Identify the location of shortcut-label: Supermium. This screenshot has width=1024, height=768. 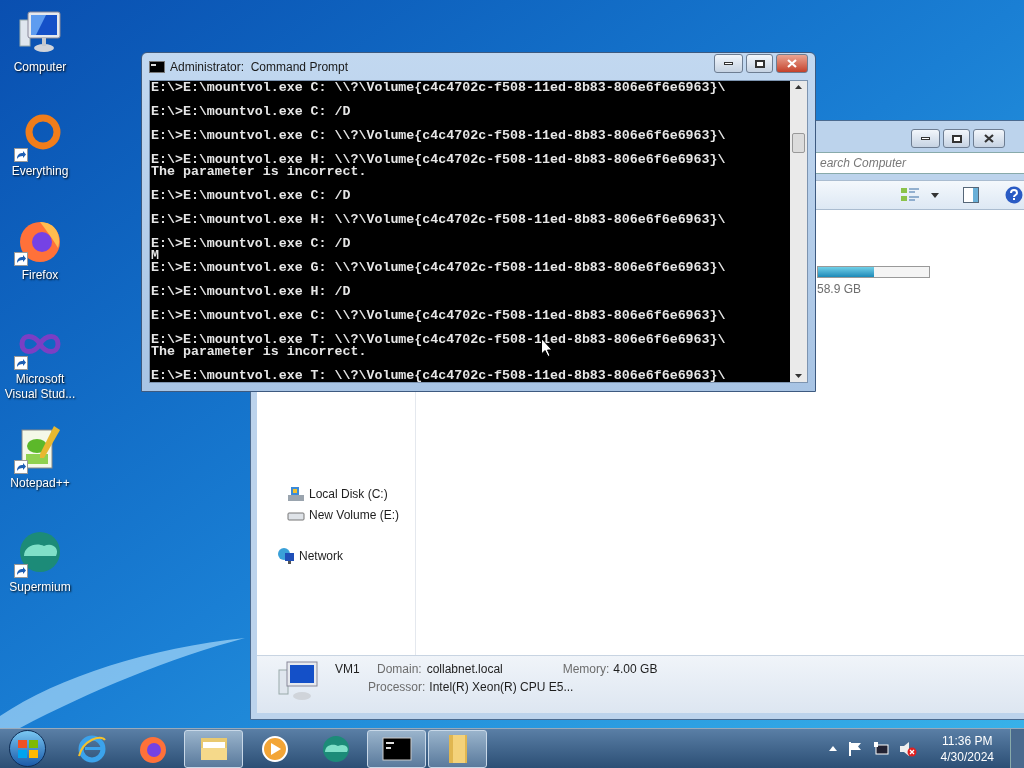
(40, 587).